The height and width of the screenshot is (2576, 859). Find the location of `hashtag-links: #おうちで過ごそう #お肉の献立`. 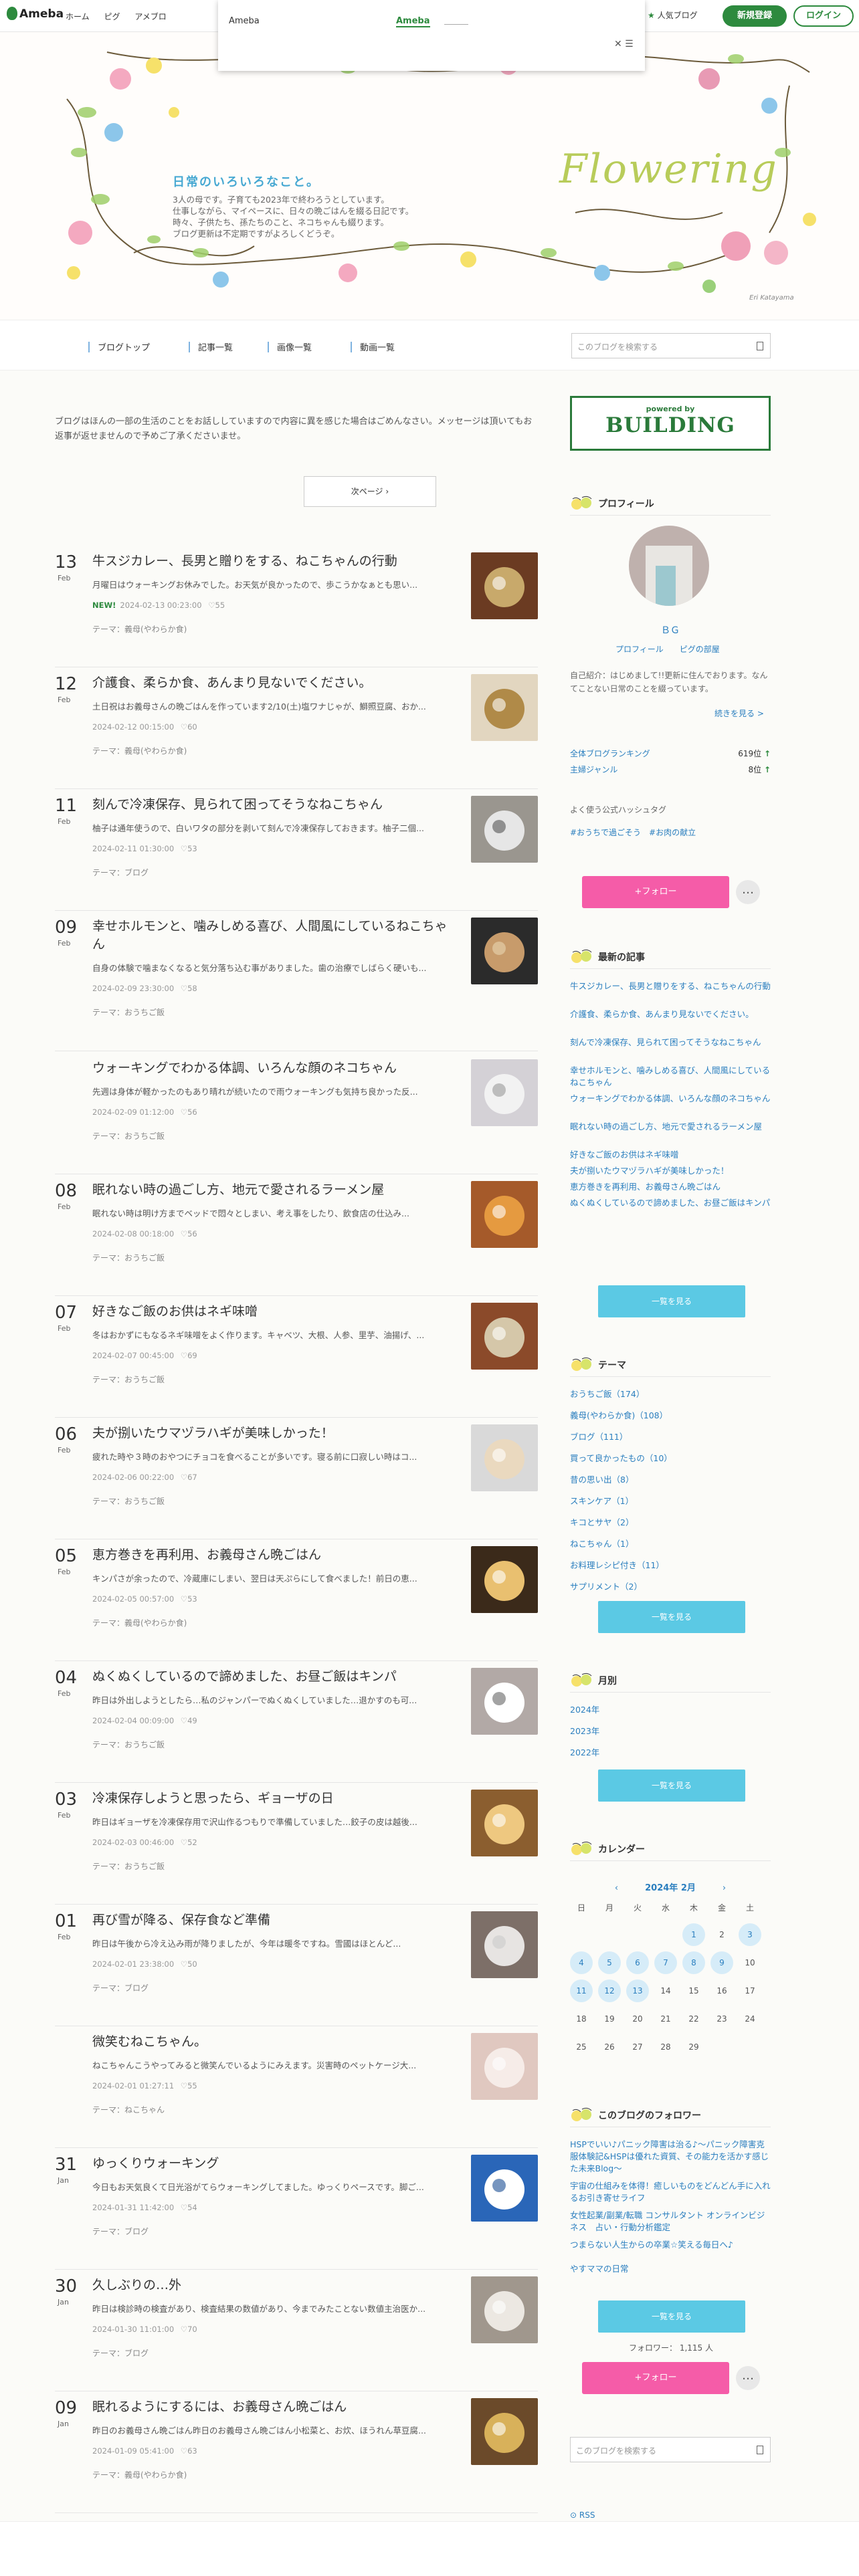

hashtag-links: #おうちで過ごそう #お肉の献立 is located at coordinates (633, 833).